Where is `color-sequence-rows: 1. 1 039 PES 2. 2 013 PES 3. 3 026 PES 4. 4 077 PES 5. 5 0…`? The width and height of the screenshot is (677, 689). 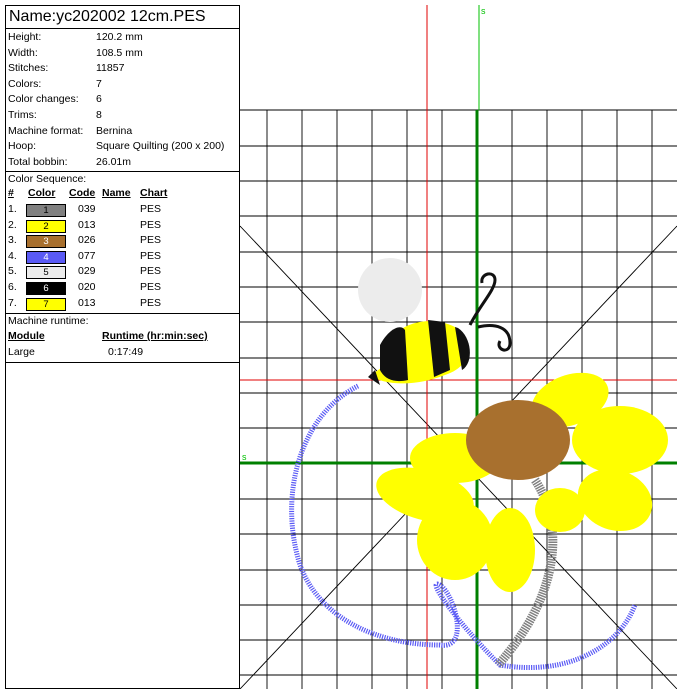 color-sequence-rows: 1. 1 039 PES 2. 2 013 PES 3. 3 026 PES 4. 4 077 PES 5. 5 0… is located at coordinates (122, 256).